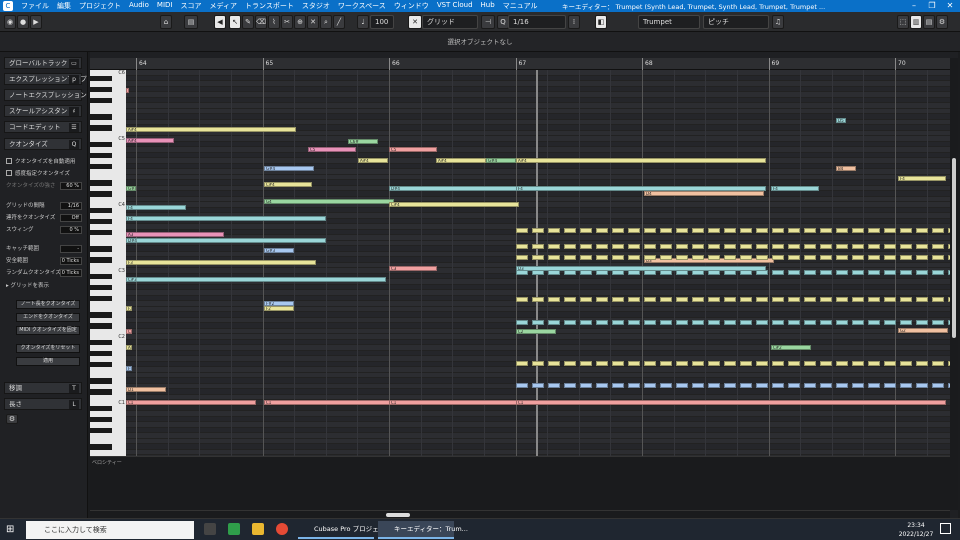  I want to click on record-icon: ●, so click(23, 22).